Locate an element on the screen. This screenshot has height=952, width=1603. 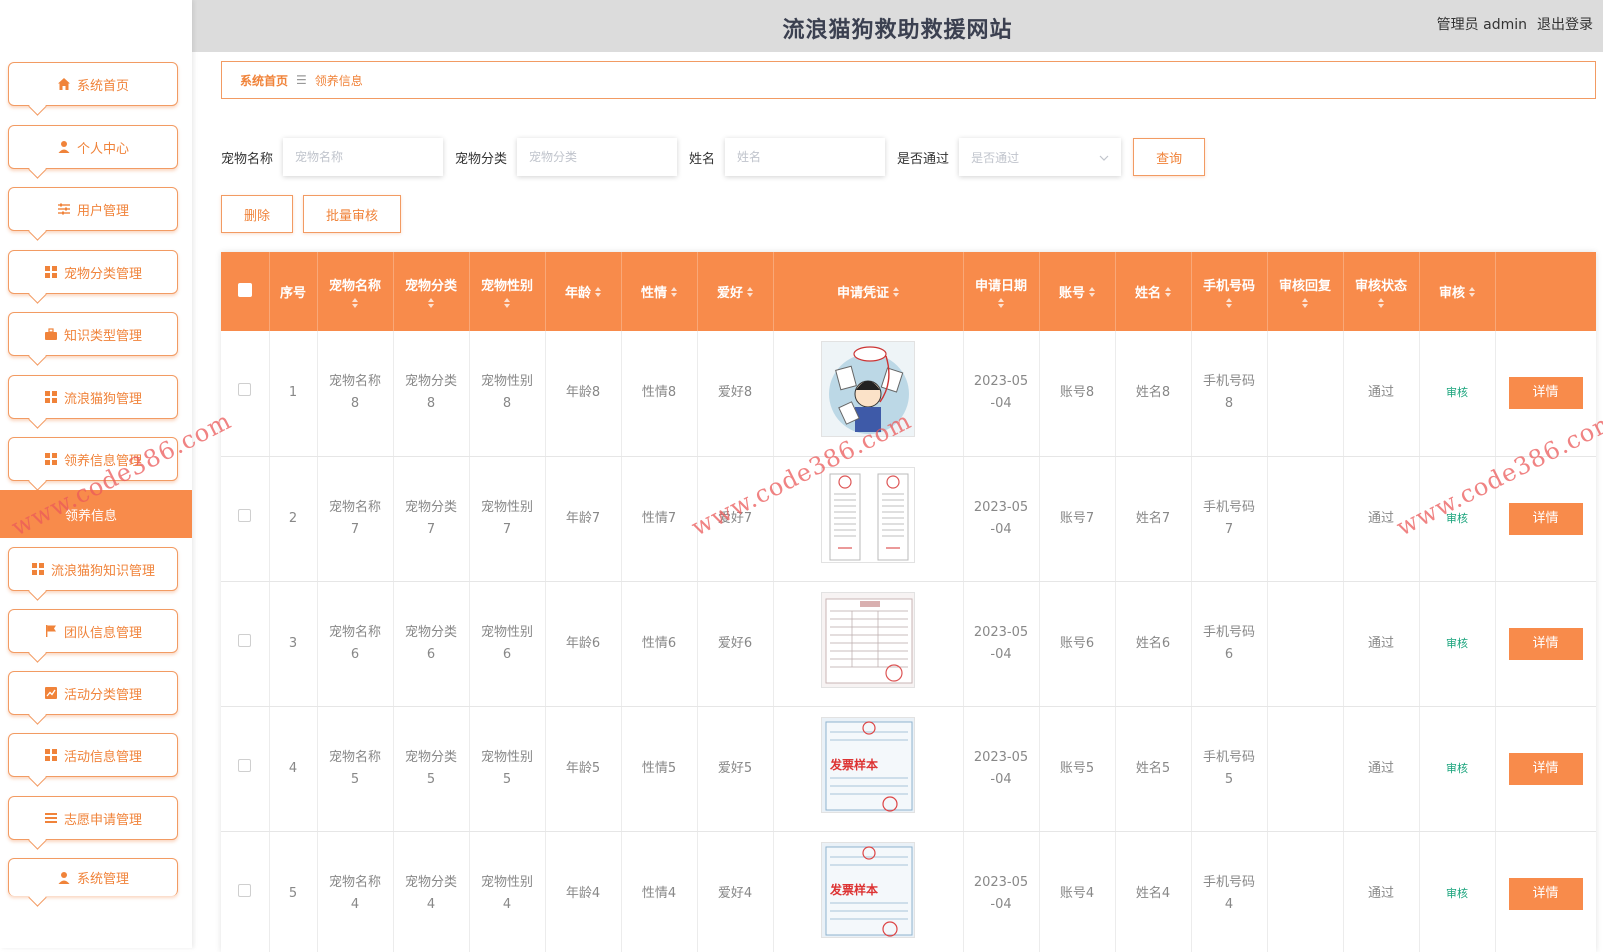
grid-icon is located at coordinates (51, 272).